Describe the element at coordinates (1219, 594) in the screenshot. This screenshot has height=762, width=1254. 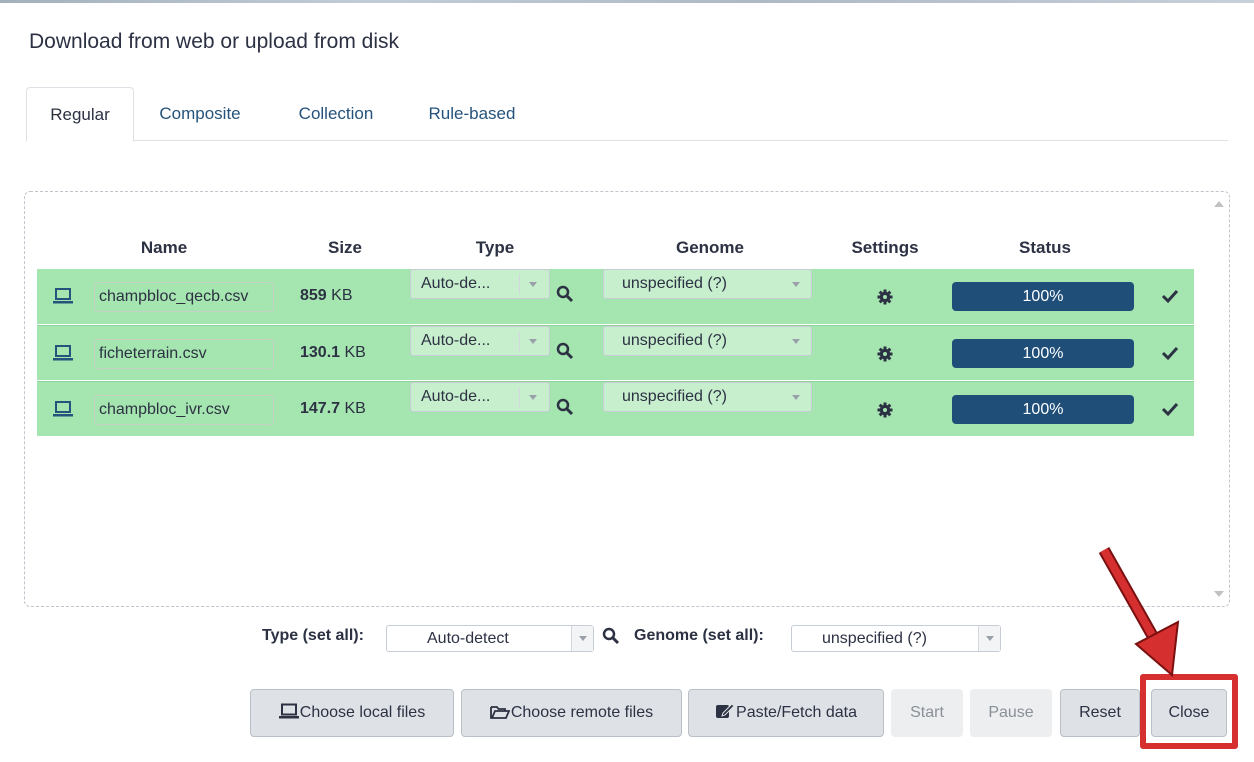
I see `scroll-down-arrow` at that location.